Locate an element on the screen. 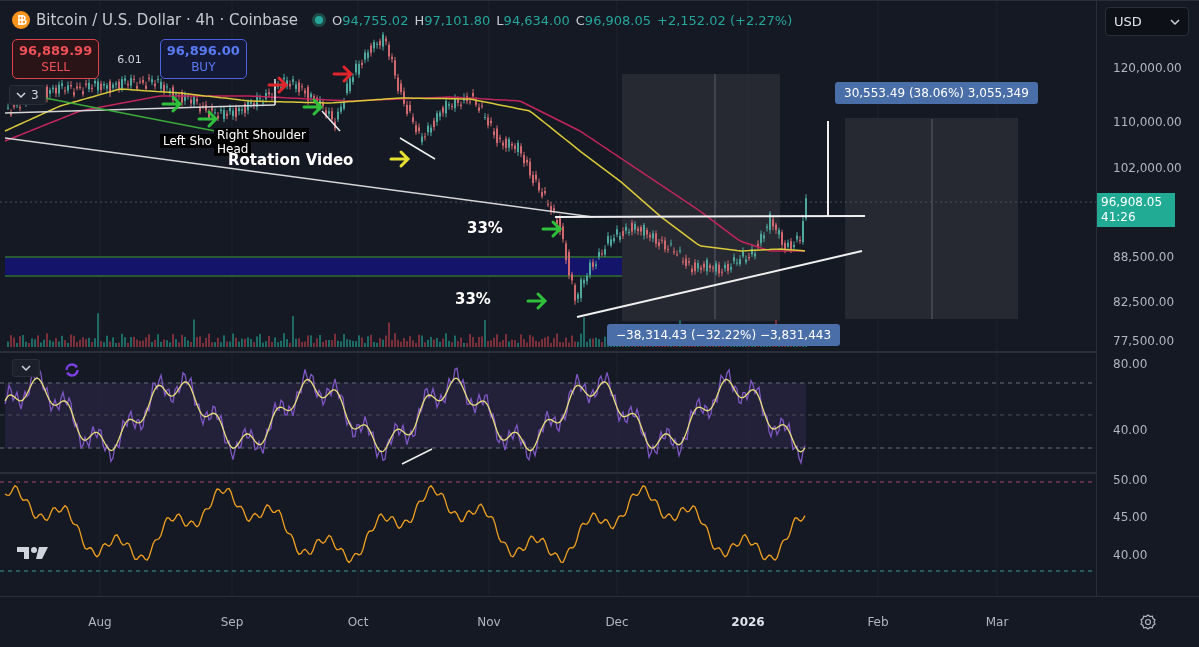 This screenshot has height=647, width=1199. refresh-icon is located at coordinates (72, 370).